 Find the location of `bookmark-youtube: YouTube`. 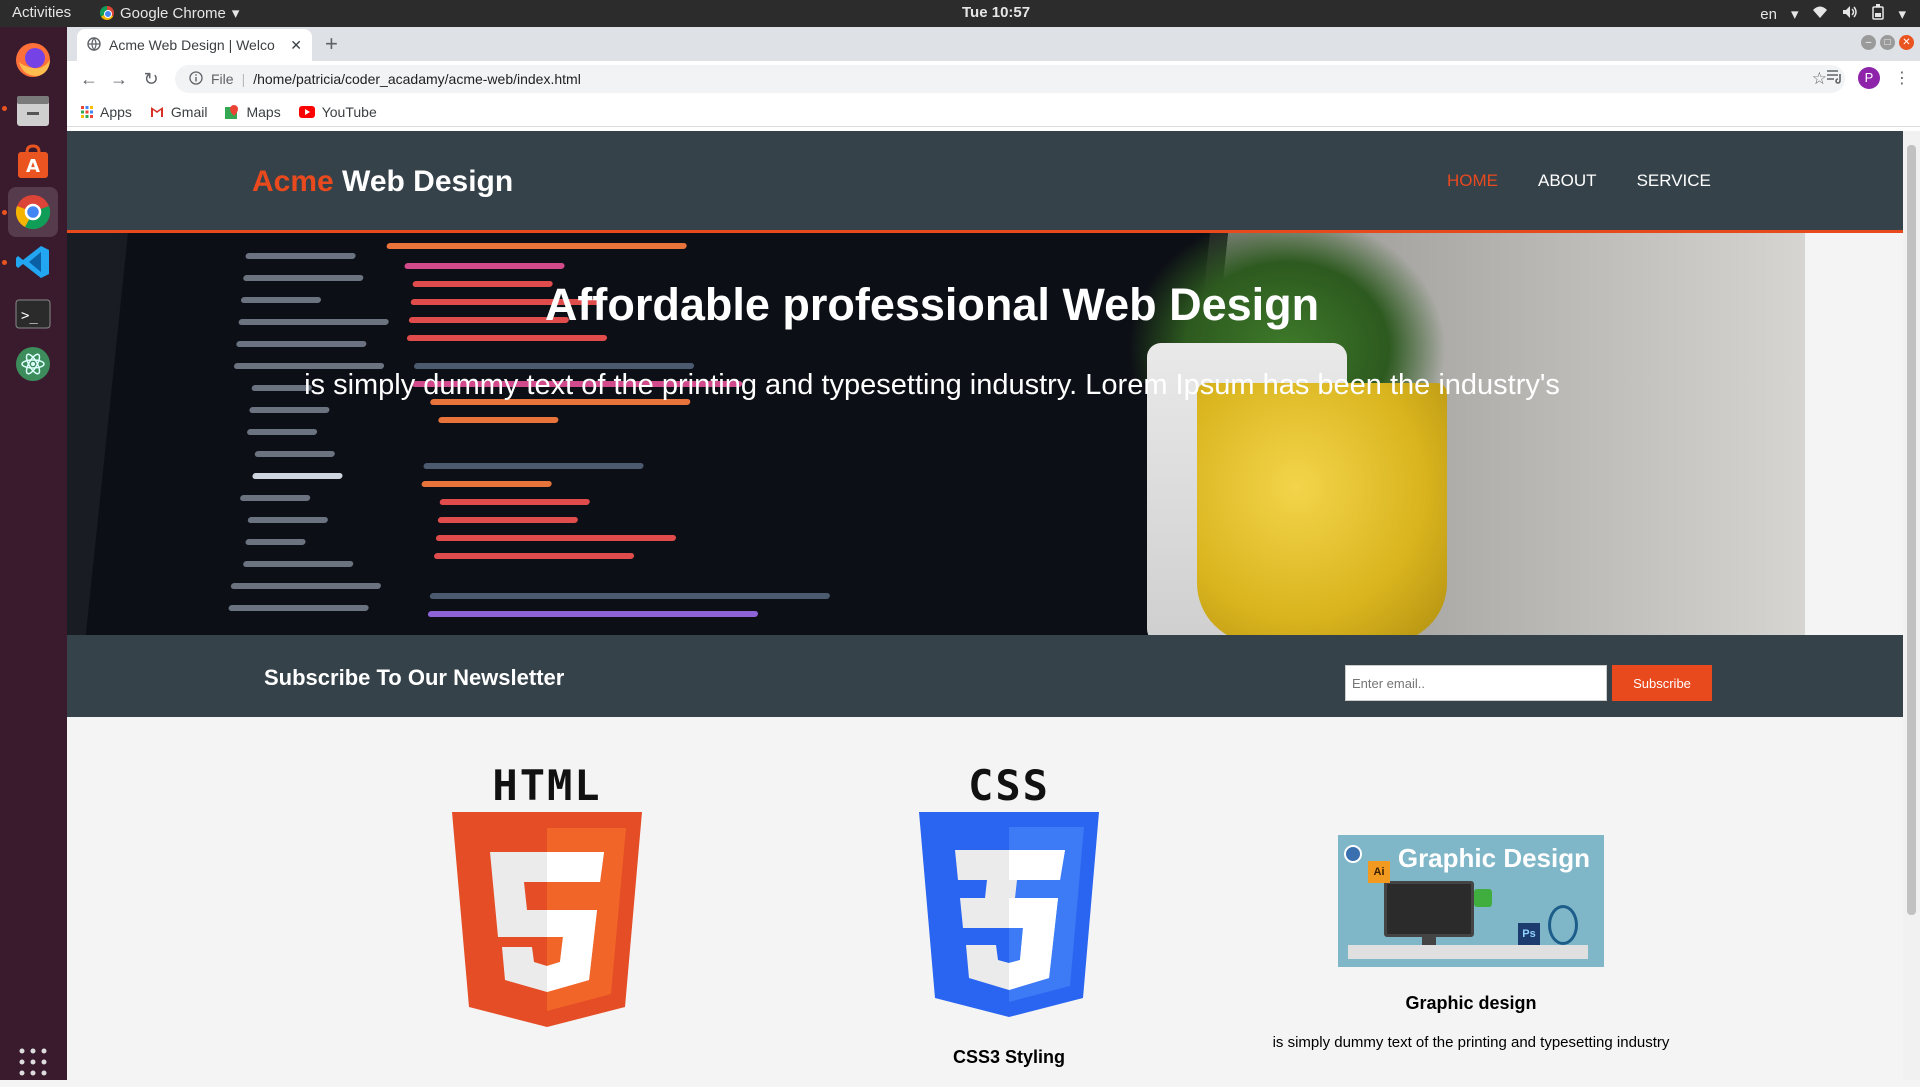

bookmark-youtube: YouTube is located at coordinates (337, 111).